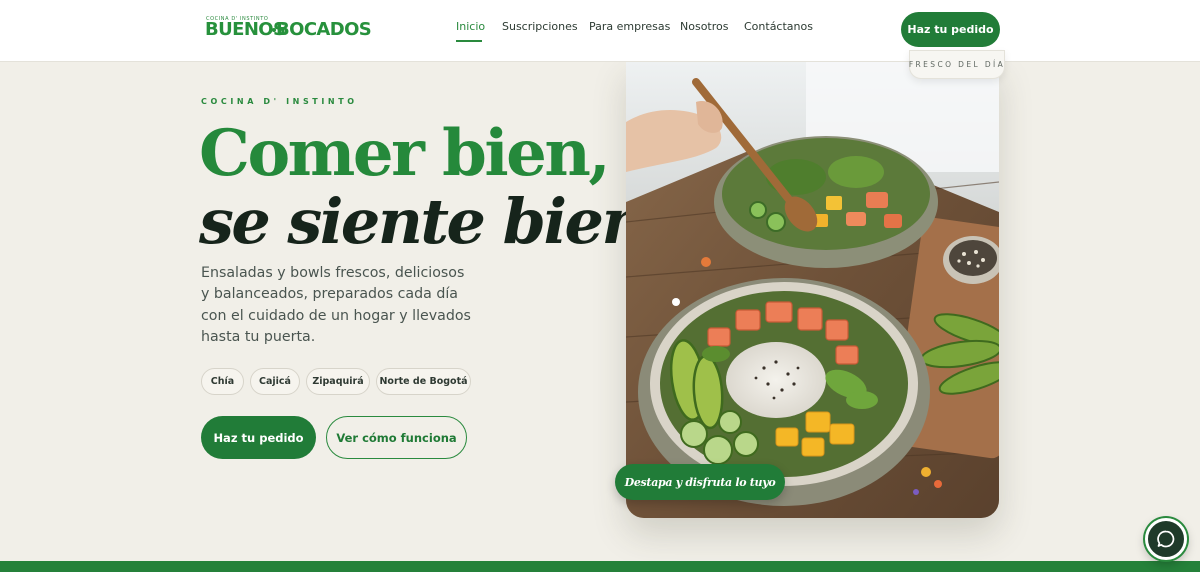  I want to click on how-it-works-button: Ver cómo funciona, so click(396, 437).